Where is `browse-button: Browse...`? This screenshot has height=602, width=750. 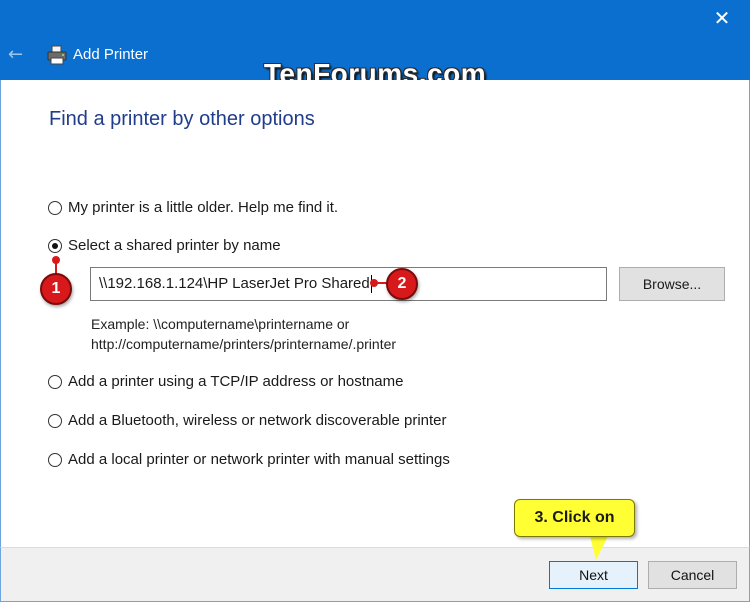 browse-button: Browse... is located at coordinates (672, 284).